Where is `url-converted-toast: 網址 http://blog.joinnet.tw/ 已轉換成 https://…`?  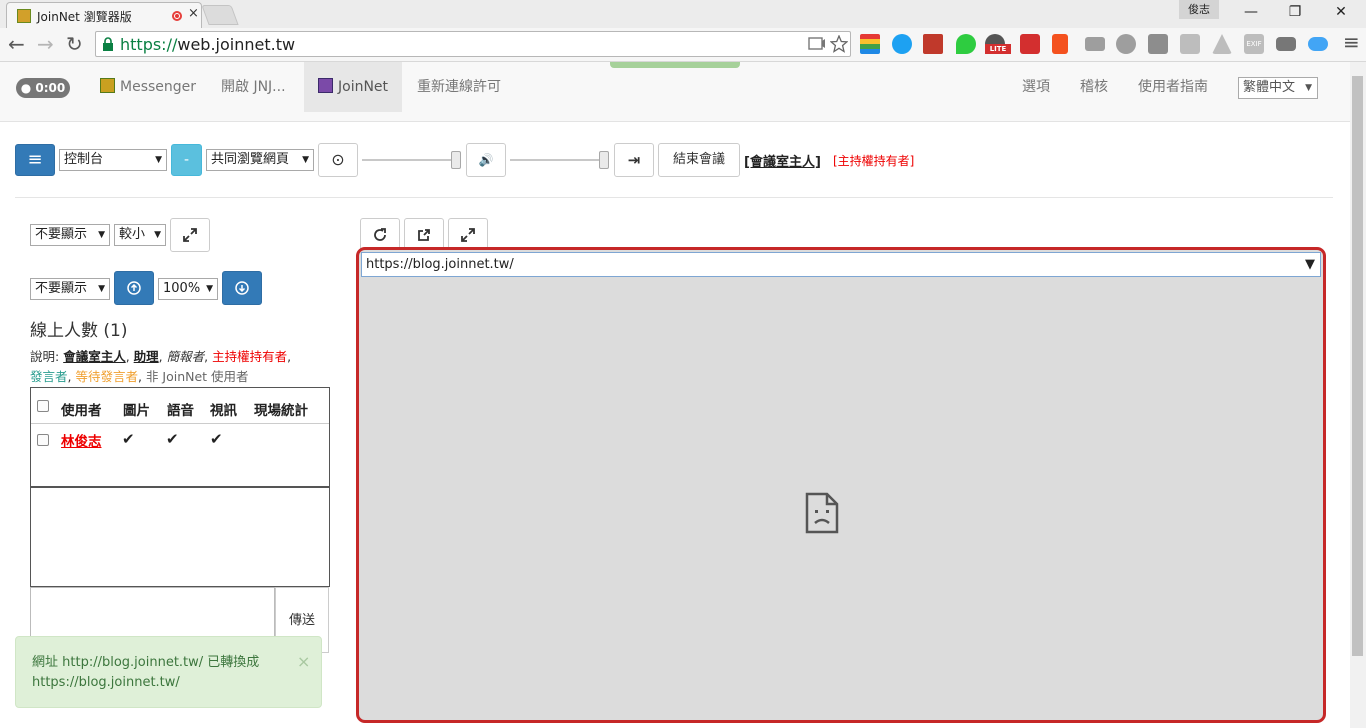
url-converted-toast: 網址 http://blog.joinnet.tw/ 已轉換成 https://… is located at coordinates (168, 672).